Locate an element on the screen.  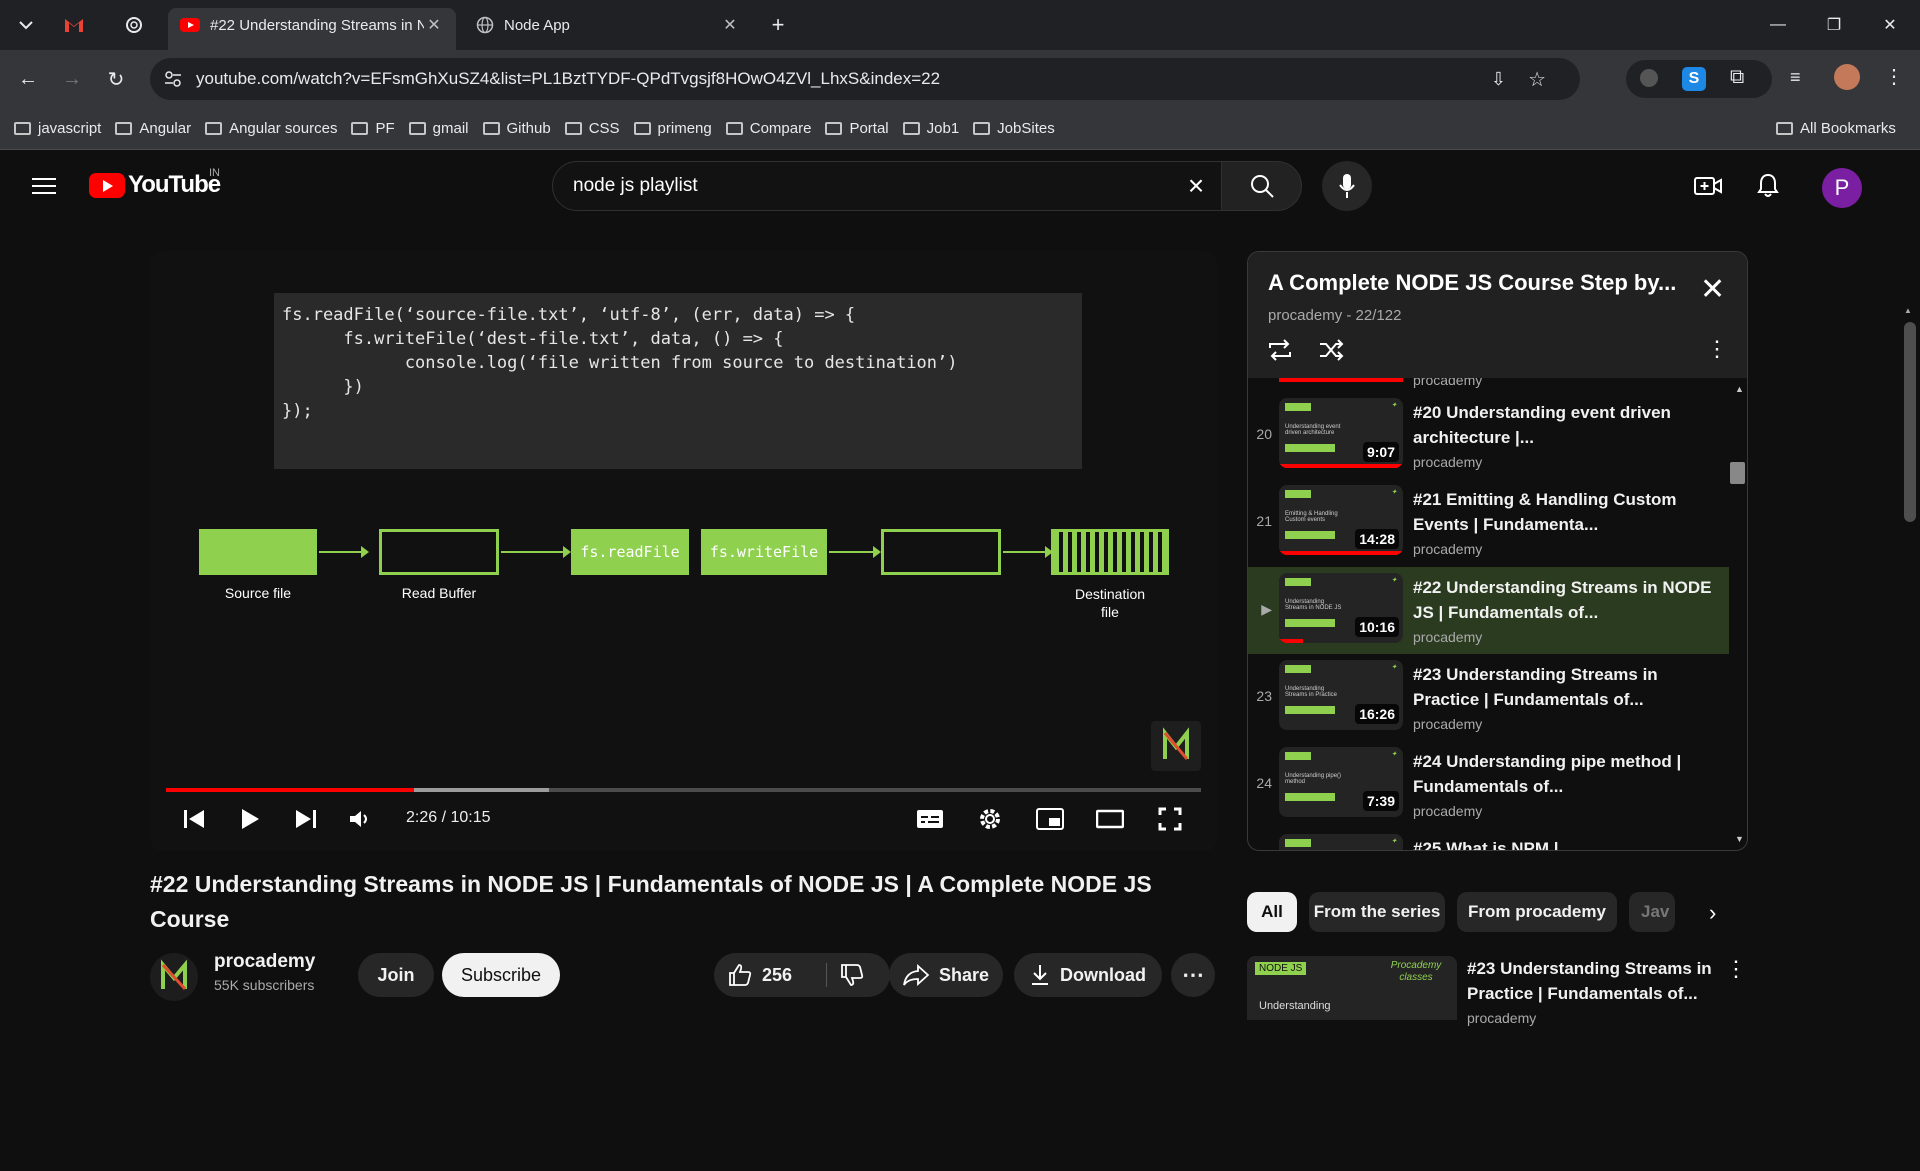
channel-watermark-icon is located at coordinates (1176, 746).